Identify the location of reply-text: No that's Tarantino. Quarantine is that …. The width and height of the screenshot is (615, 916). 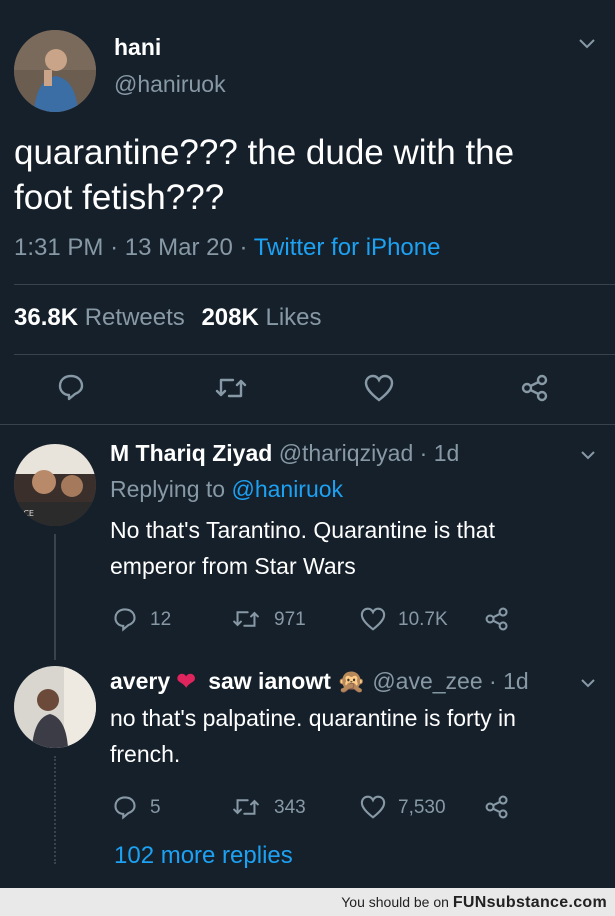
(302, 548).